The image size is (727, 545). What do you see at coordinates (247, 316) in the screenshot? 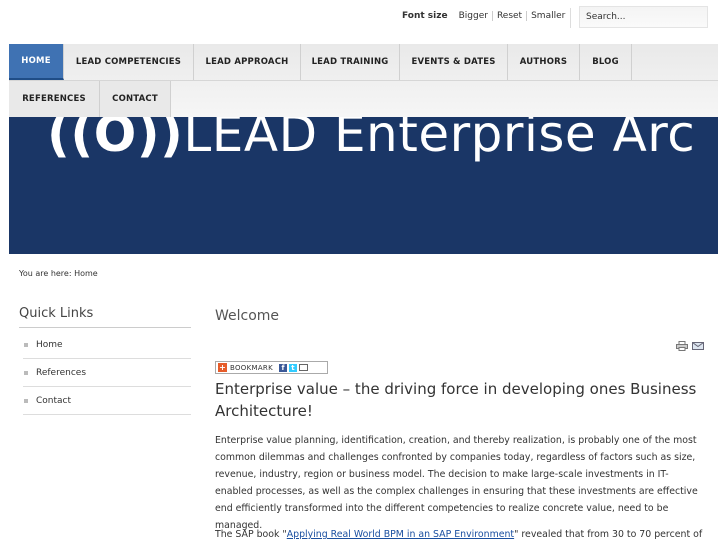
I see `page-title: Welcome` at bounding box center [247, 316].